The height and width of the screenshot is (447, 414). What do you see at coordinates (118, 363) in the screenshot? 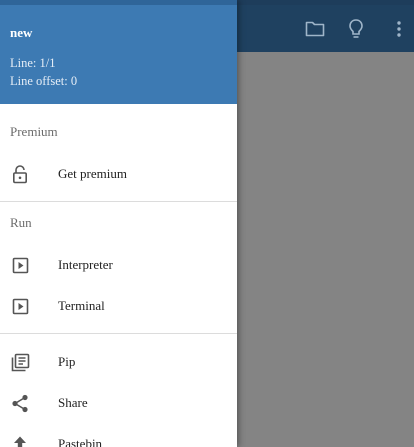
I see `menu-item-pip: Pip` at bounding box center [118, 363].